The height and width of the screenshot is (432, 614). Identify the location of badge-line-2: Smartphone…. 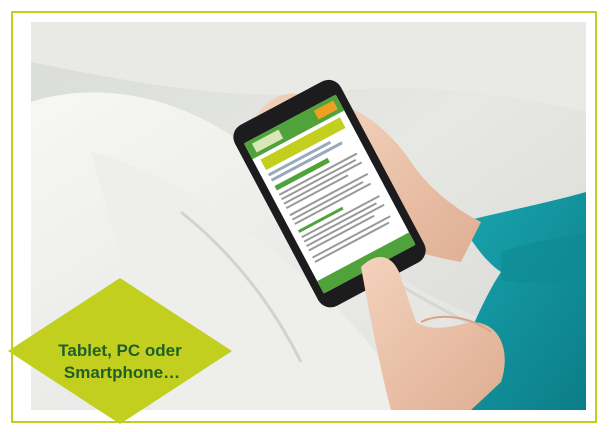
(122, 372).